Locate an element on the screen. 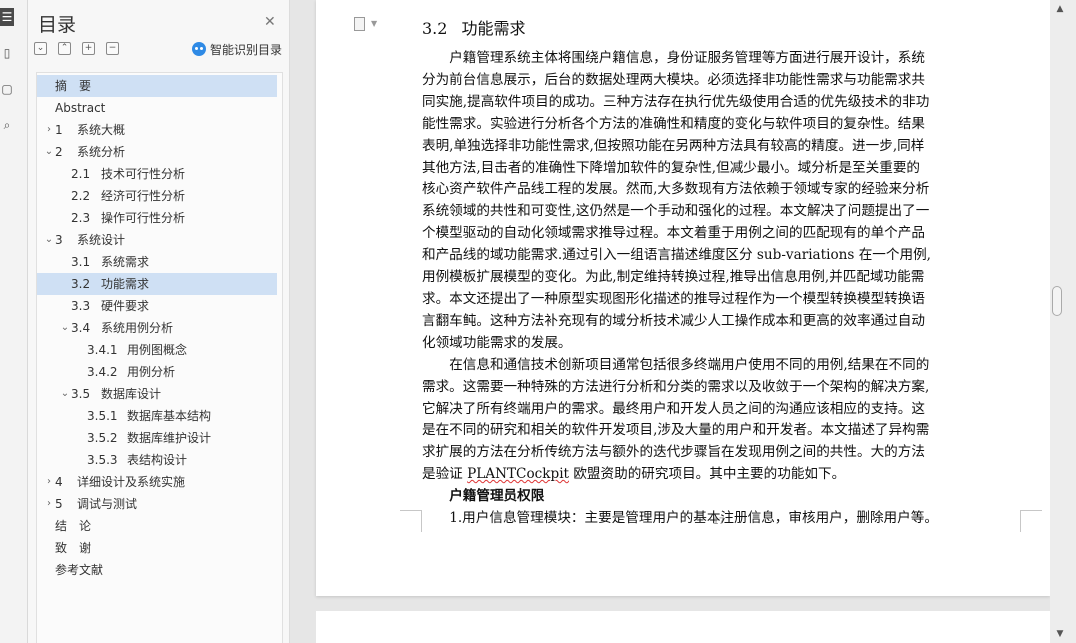  robot-icon is located at coordinates (199, 49).